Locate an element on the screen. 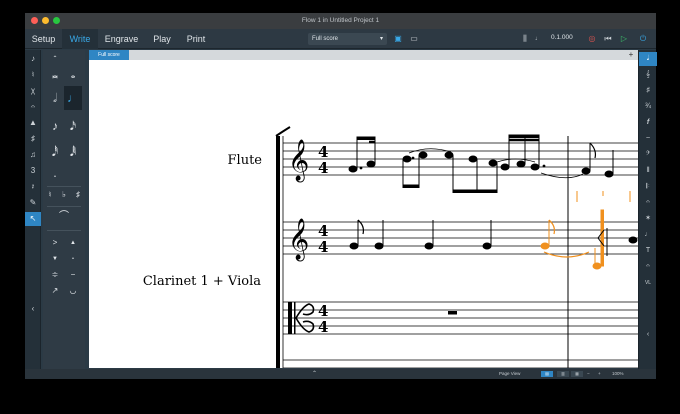 This screenshot has width=680, height=414. play-icon: ▷ is located at coordinates (624, 39).